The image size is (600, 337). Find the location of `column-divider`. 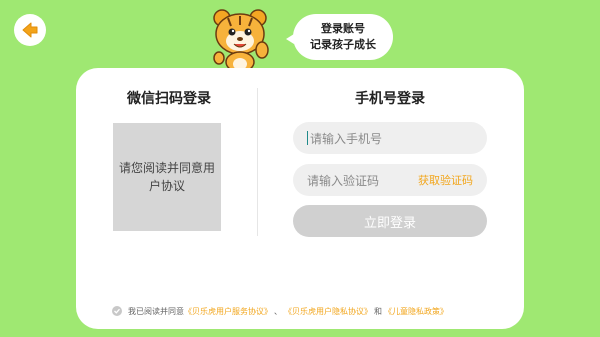

column-divider is located at coordinates (257, 162).